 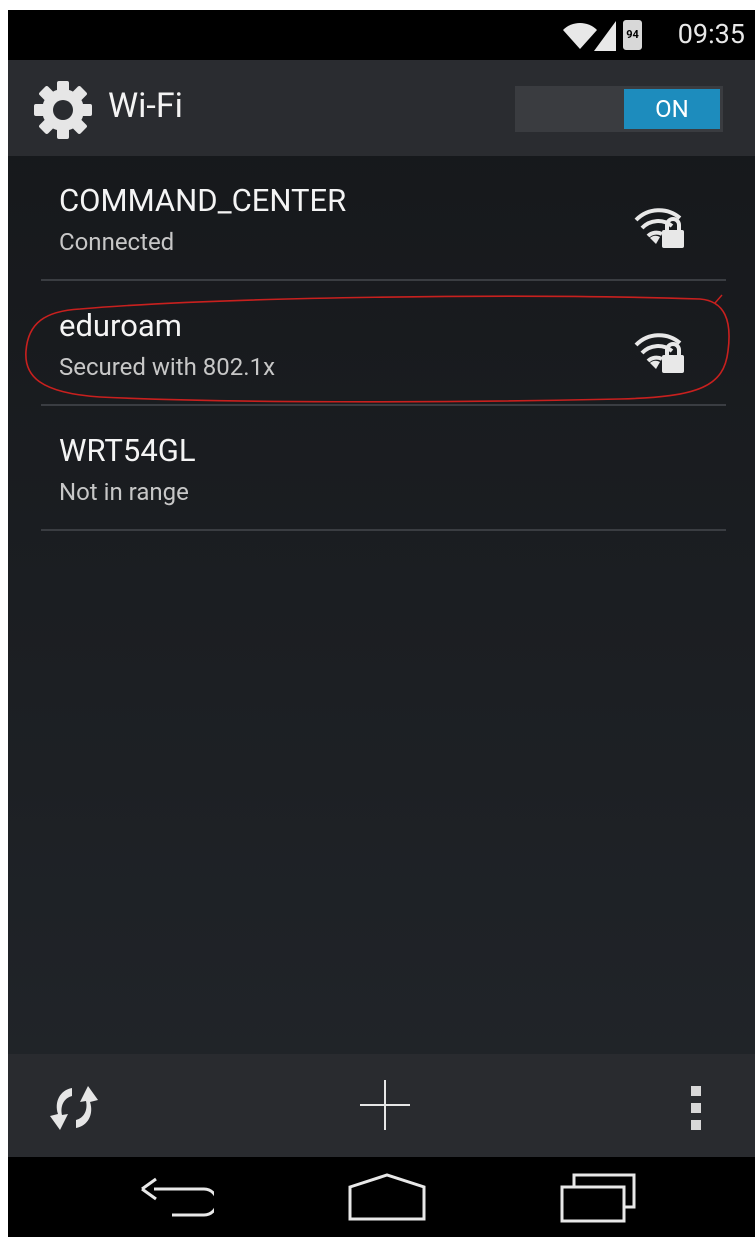 I want to click on home-icon, so click(x=387, y=1197).